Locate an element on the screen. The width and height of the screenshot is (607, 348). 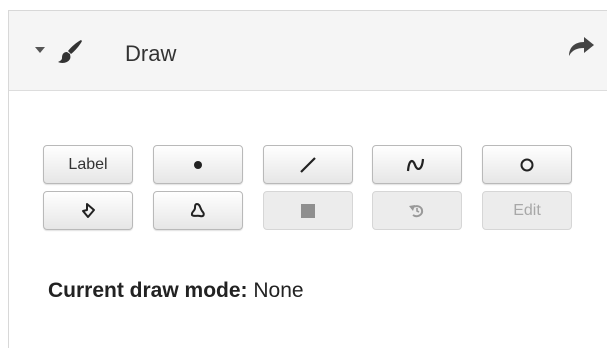
label-button: Label is located at coordinates (88, 164).